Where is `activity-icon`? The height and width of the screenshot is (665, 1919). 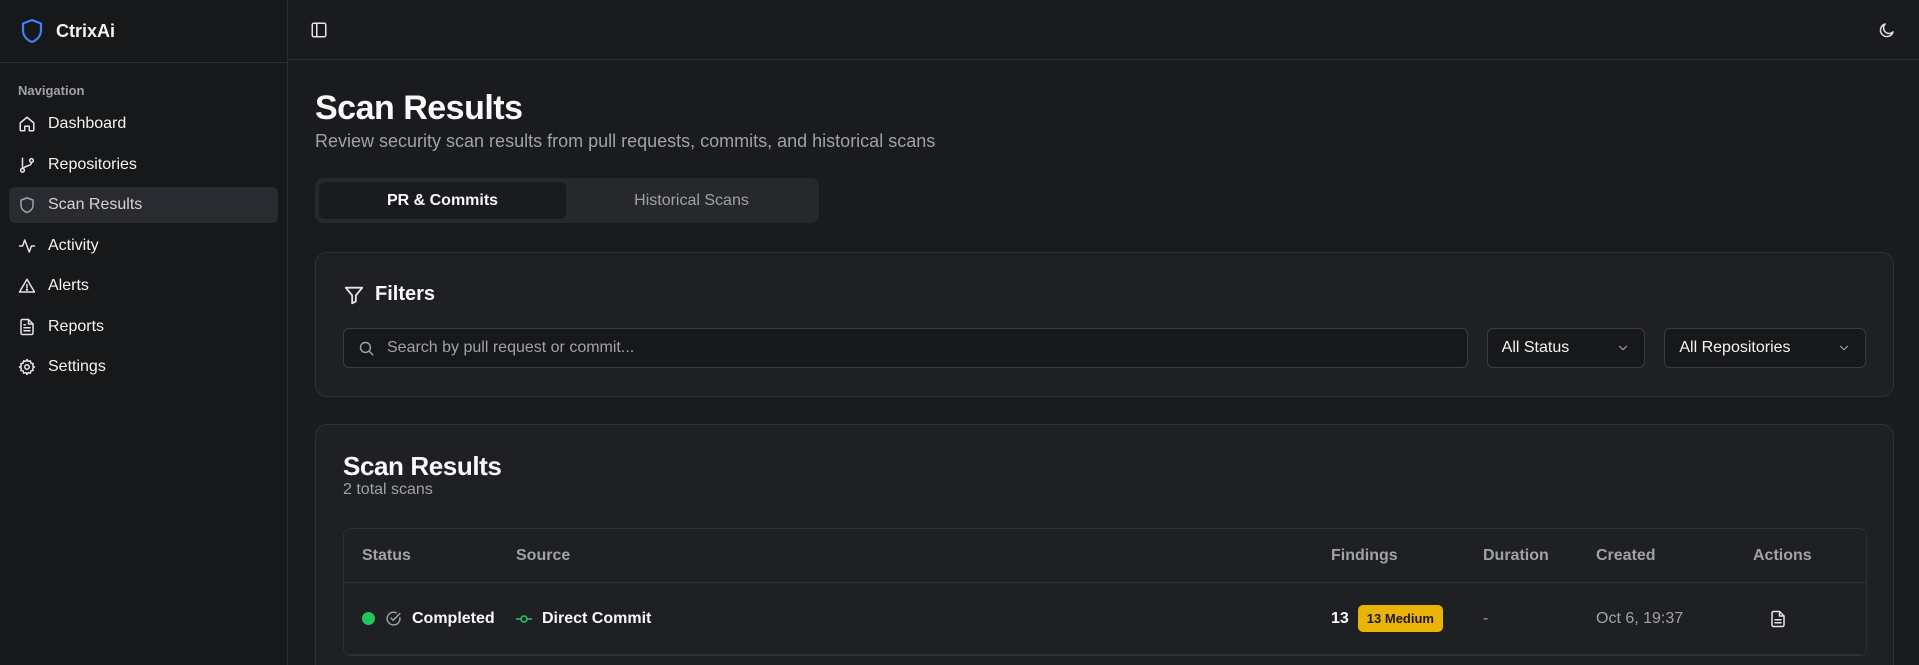 activity-icon is located at coordinates (27, 245).